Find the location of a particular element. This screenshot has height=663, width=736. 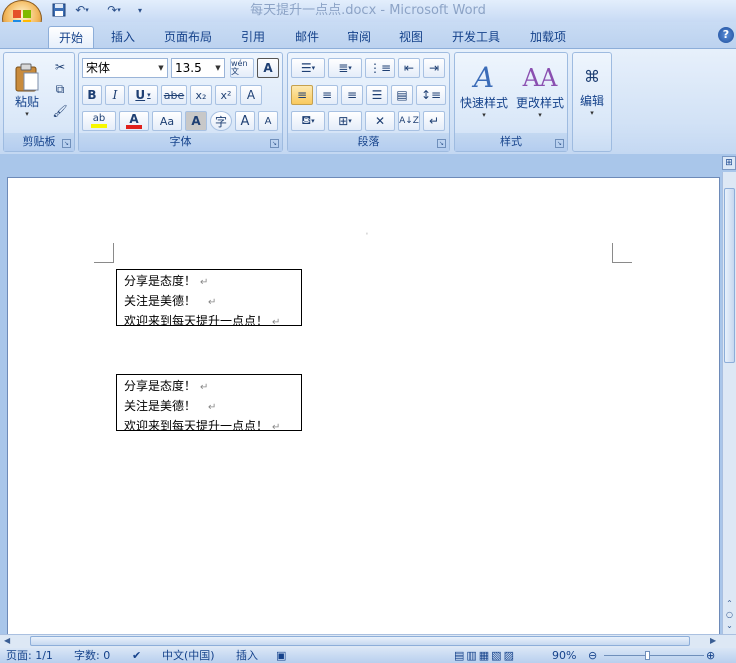

clear-formatting-button: A is located at coordinates (251, 95).